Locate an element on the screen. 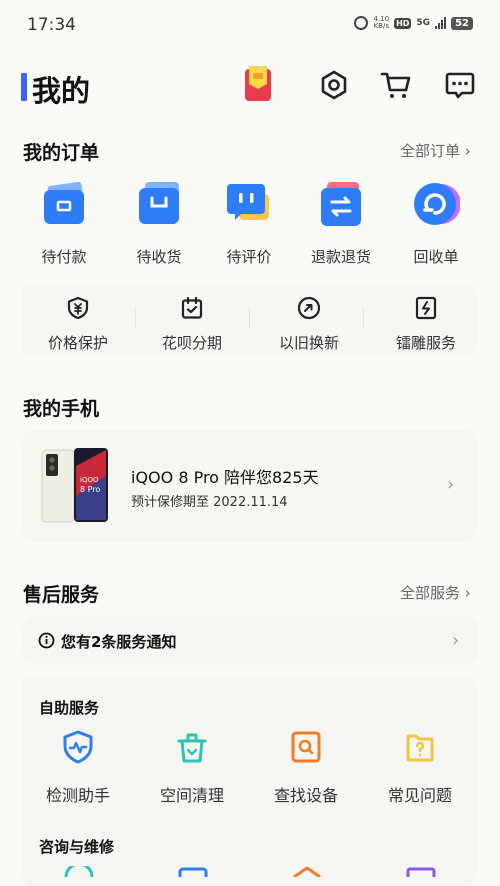  red-packet-icon is located at coordinates (258, 83).